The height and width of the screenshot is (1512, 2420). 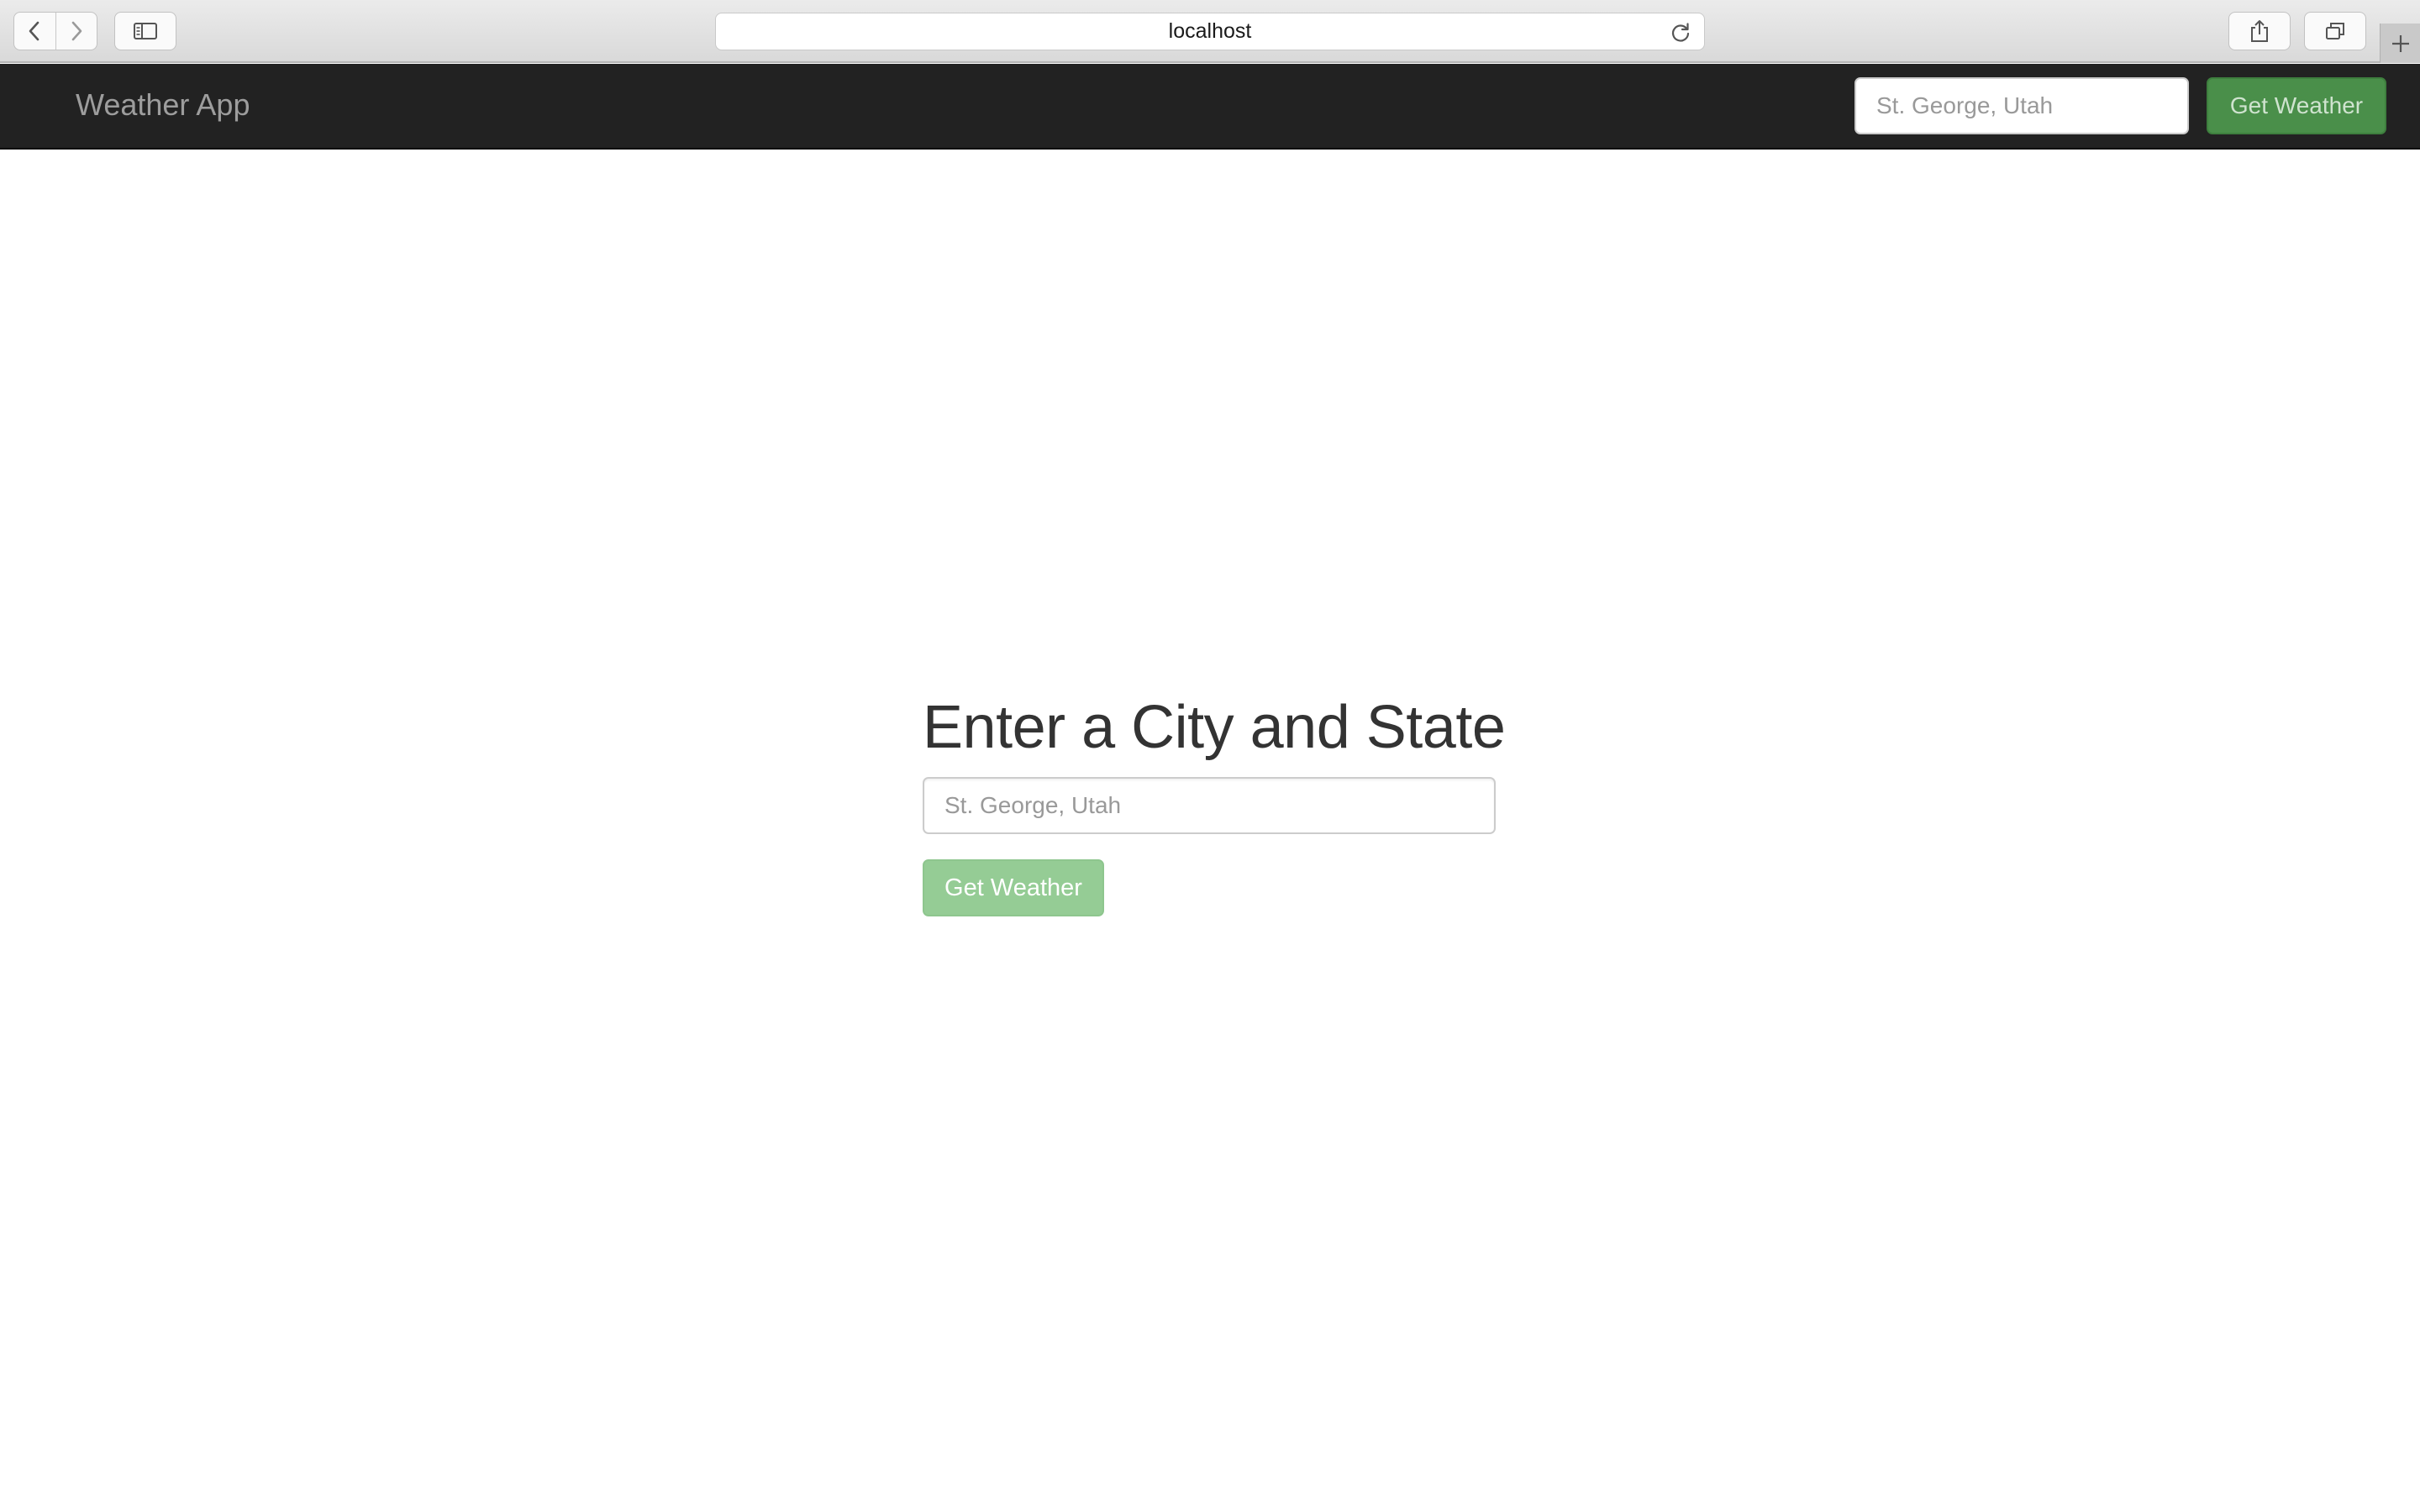 I want to click on get-weather-button: Get Weather, so click(x=1014, y=887).